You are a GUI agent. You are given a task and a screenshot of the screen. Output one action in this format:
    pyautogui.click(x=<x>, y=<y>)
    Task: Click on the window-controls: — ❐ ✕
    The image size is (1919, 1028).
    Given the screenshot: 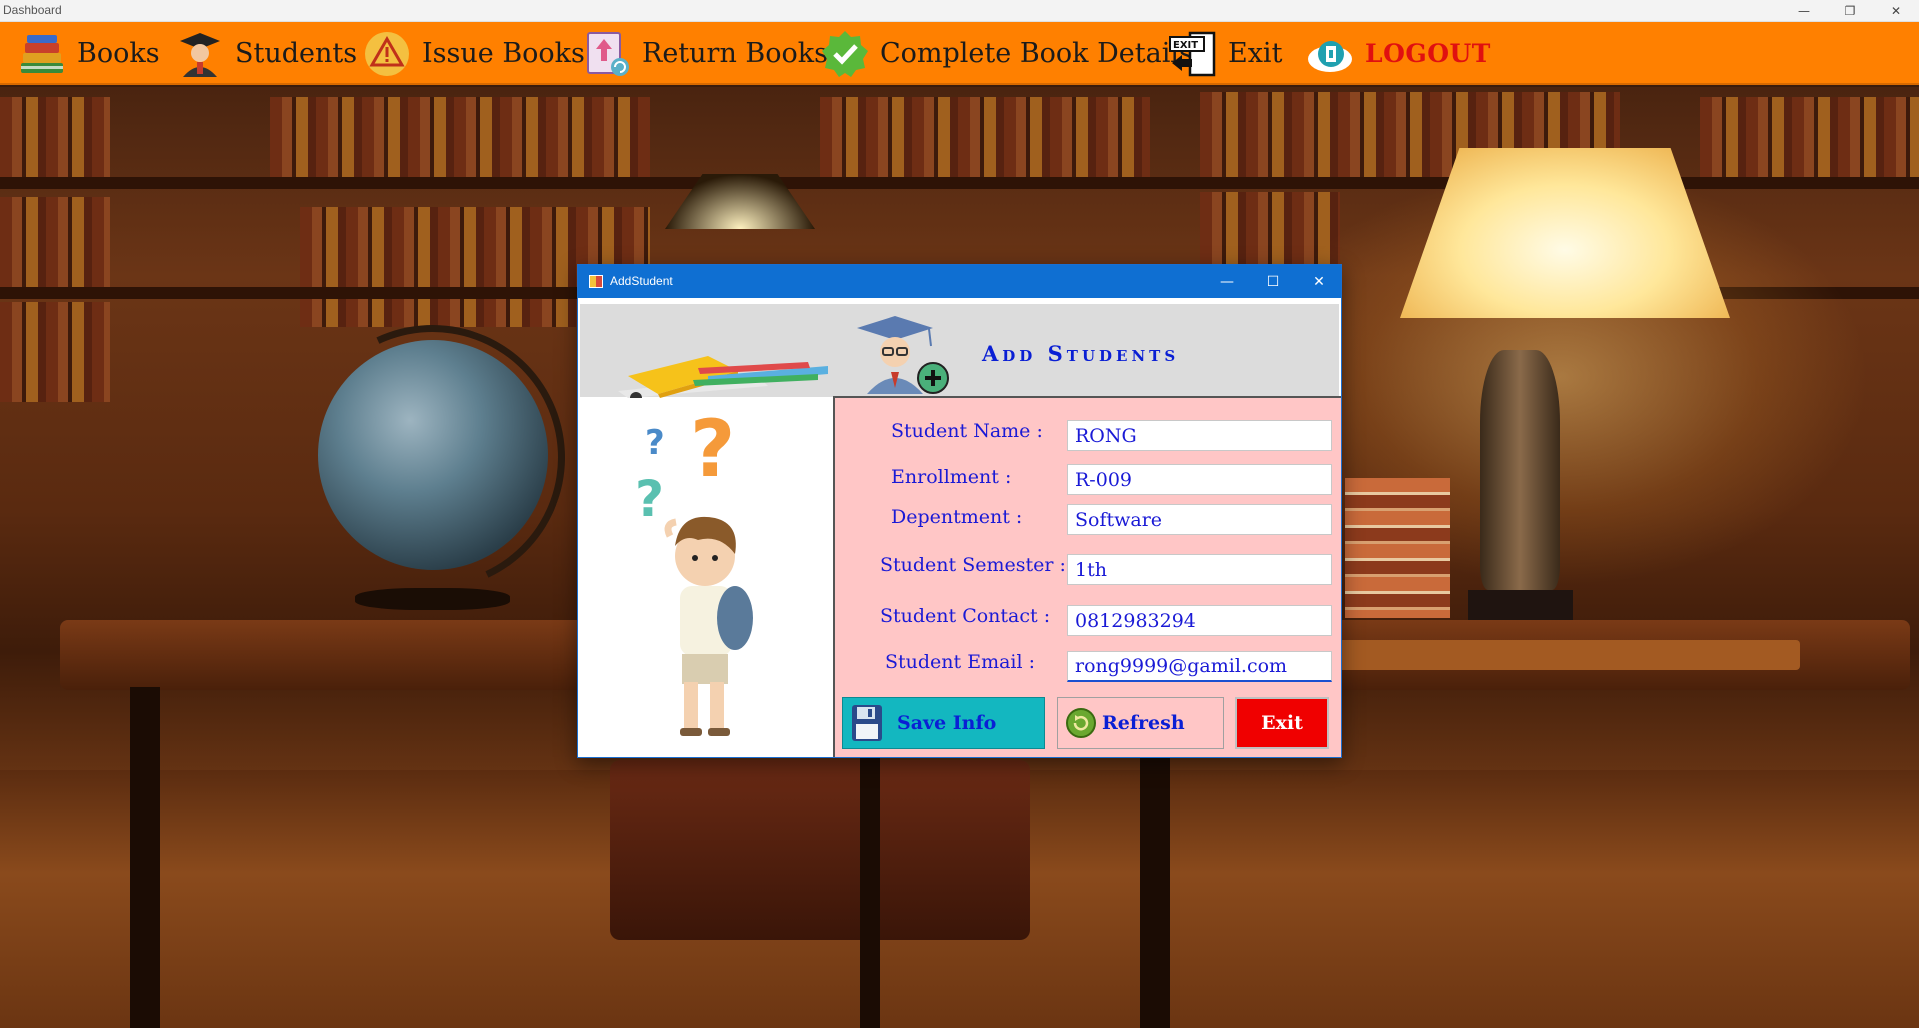 What is the action you would take?
    pyautogui.click(x=1850, y=11)
    